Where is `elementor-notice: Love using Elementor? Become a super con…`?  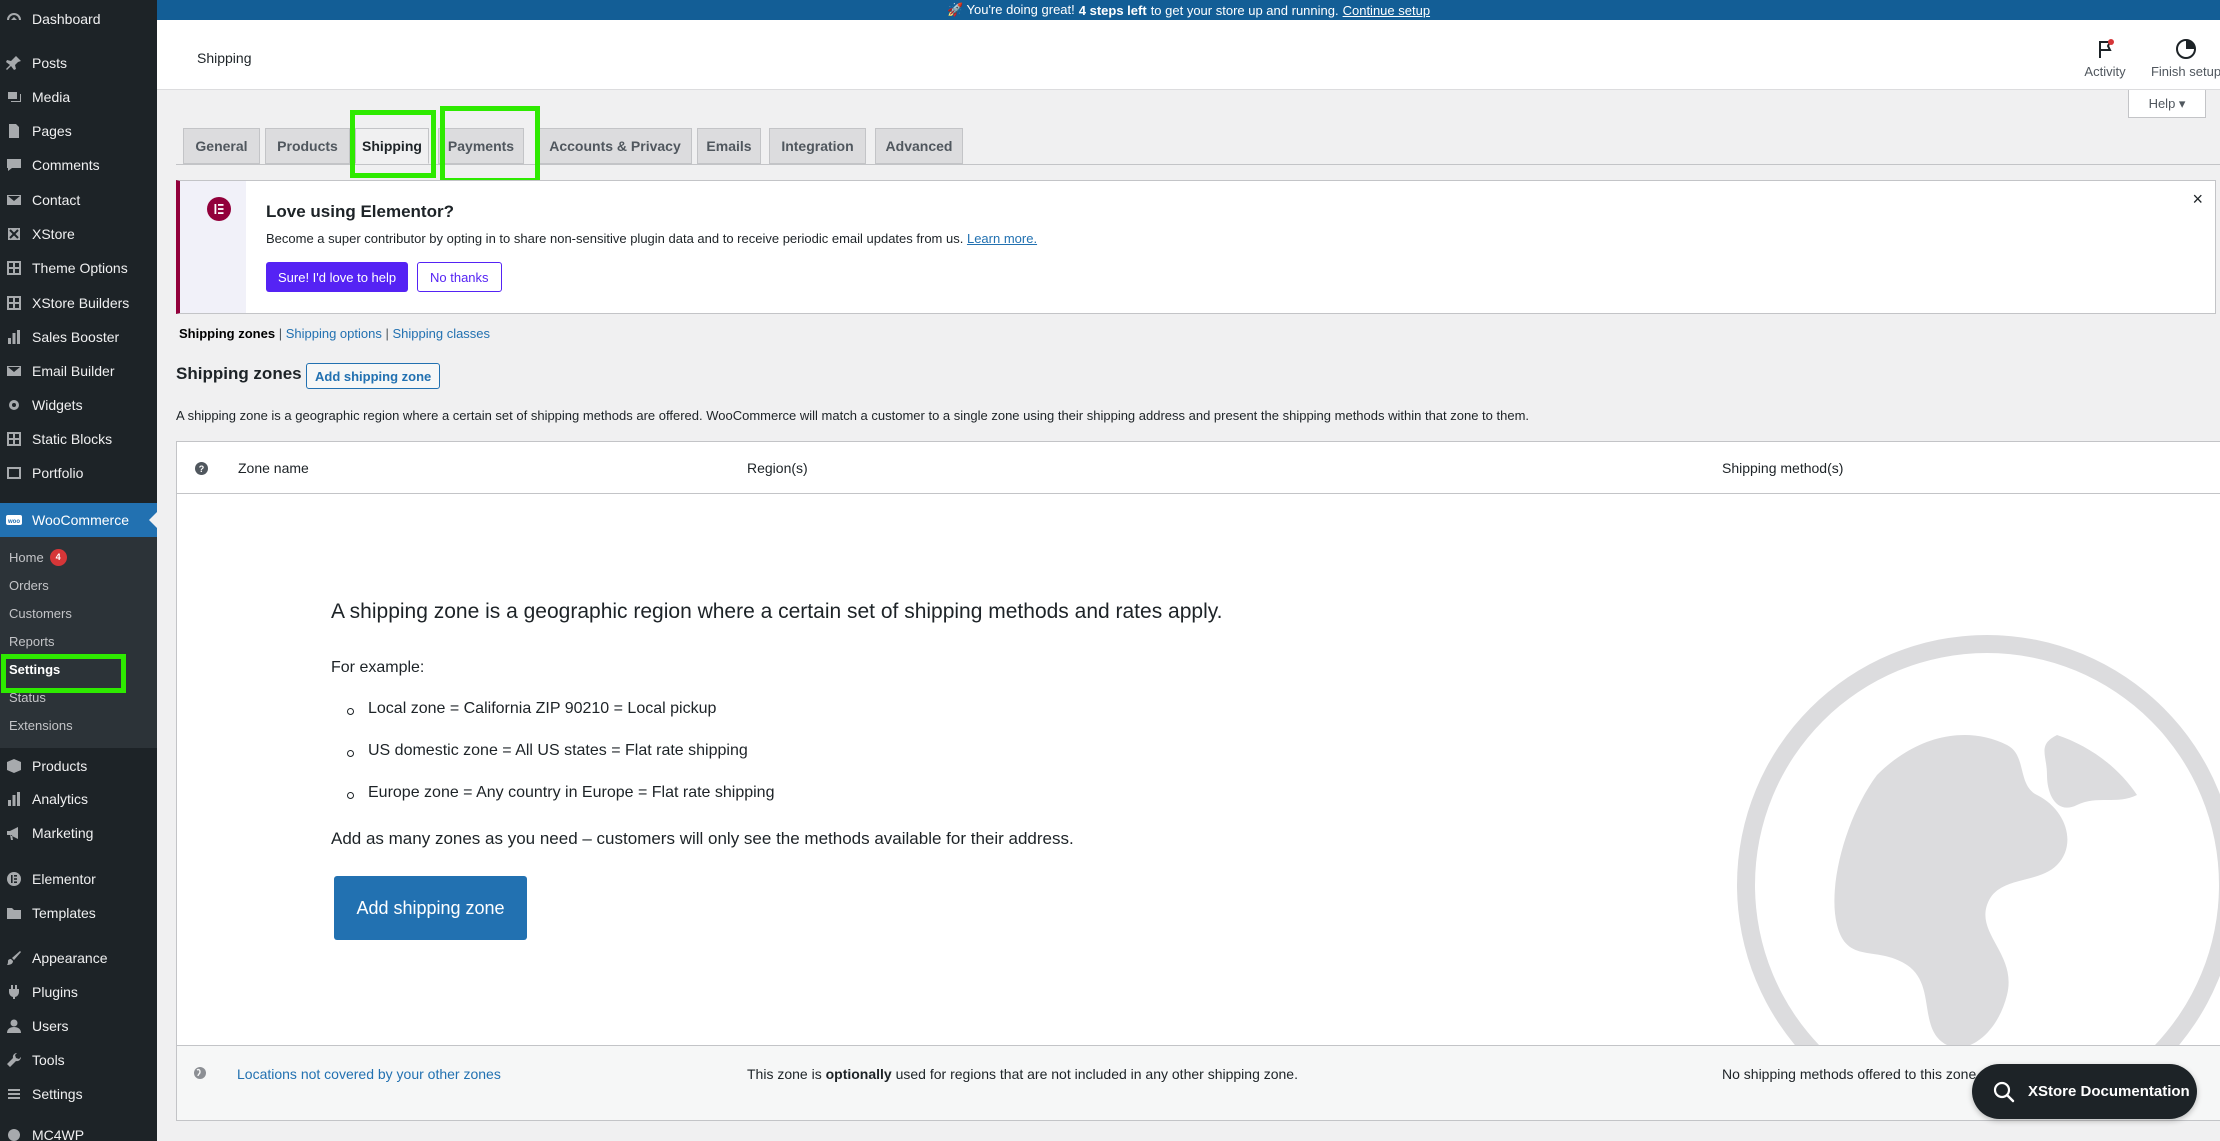
elementor-notice: Love using Elementor? Become a super con… is located at coordinates (1196, 247).